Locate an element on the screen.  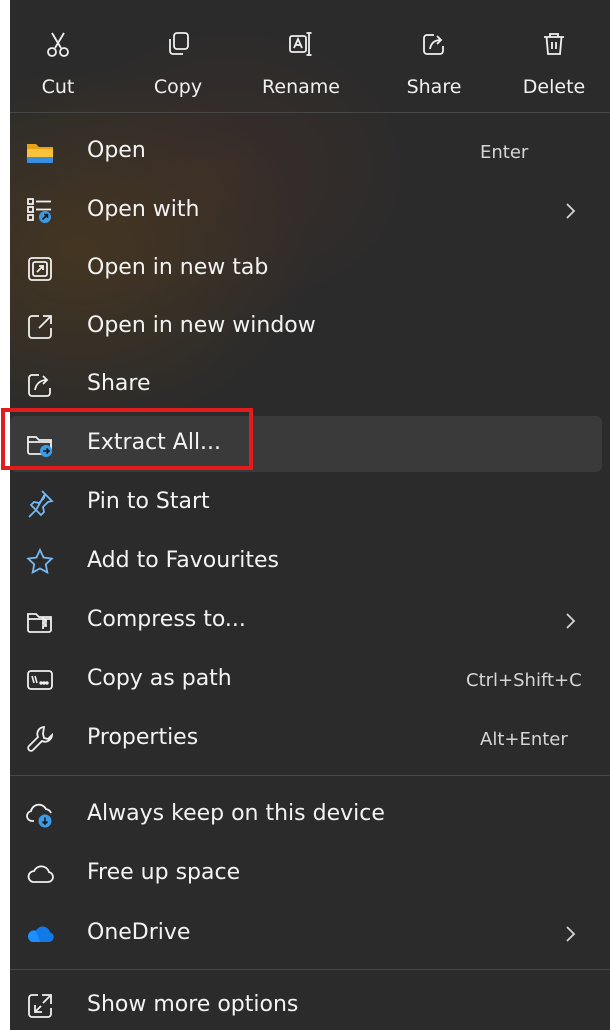
copy-label: Copy is located at coordinates (178, 87).